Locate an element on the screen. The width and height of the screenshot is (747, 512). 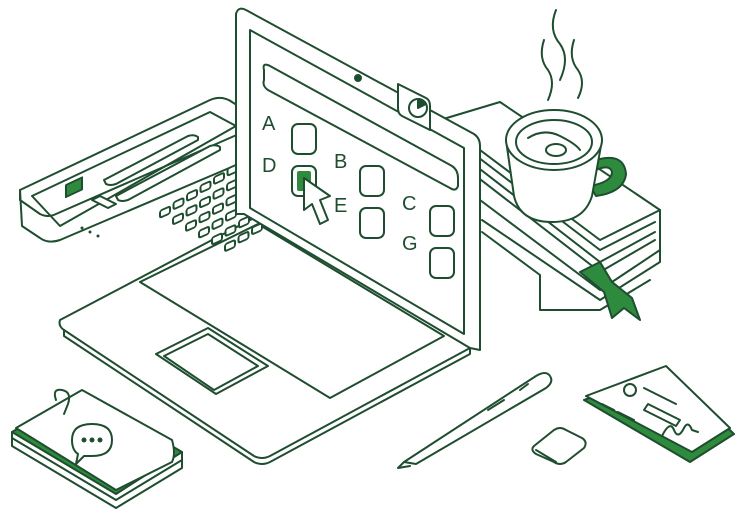
notepad is located at coordinates (97, 448).